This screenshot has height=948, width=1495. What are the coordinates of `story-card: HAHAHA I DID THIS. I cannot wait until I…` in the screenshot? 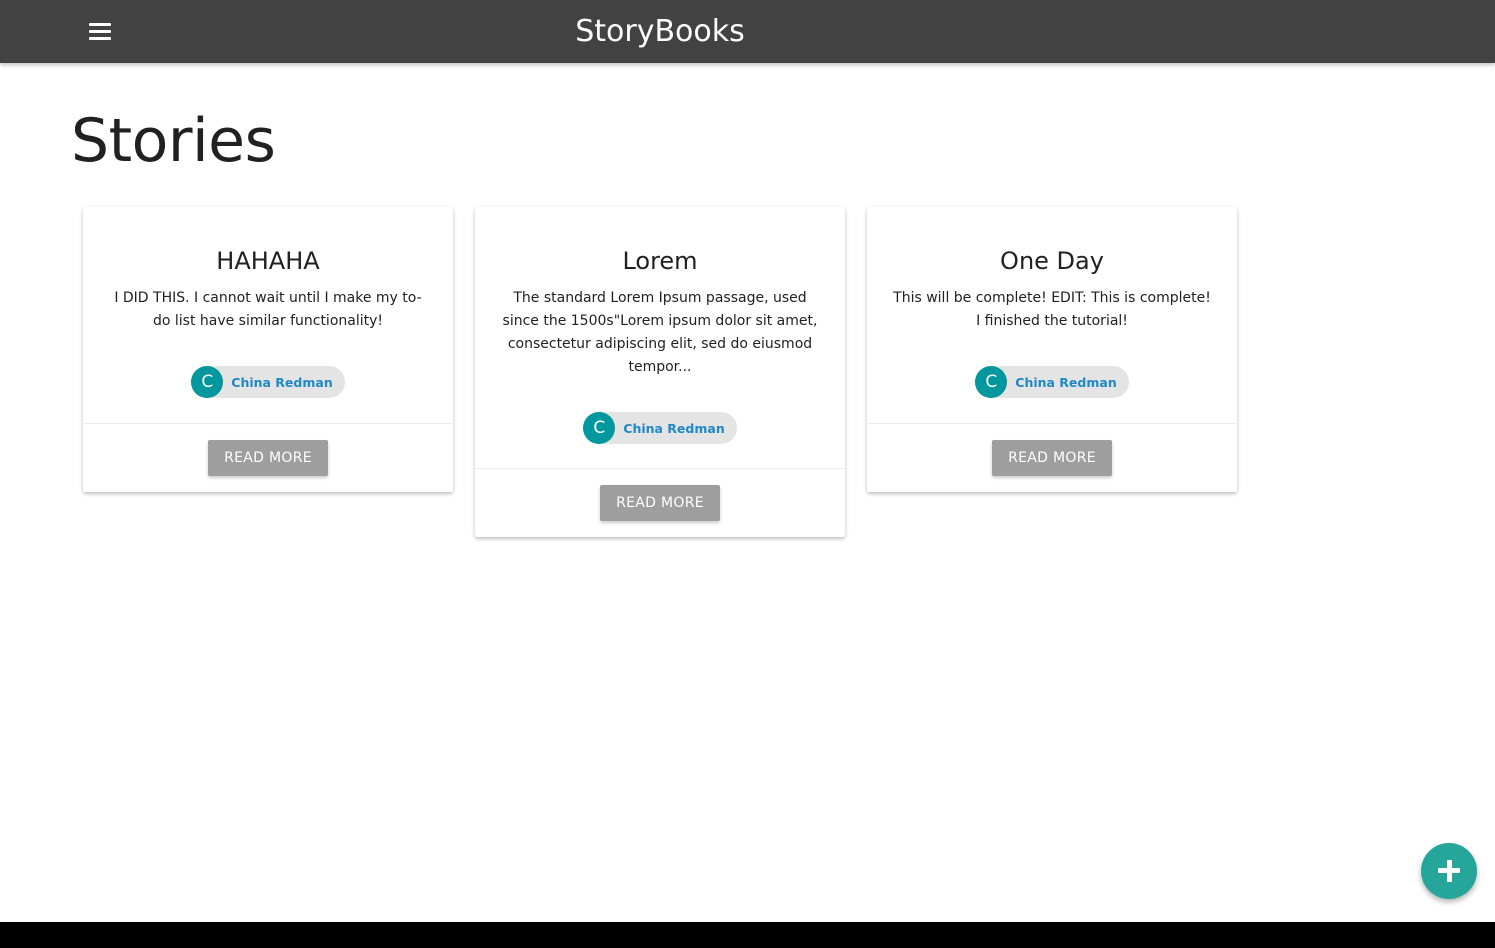 It's located at (268, 349).